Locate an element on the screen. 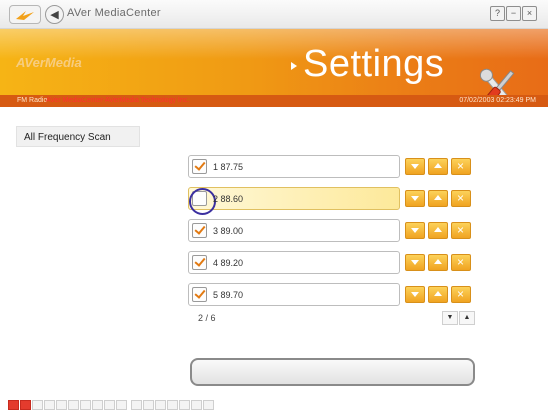 The width and height of the screenshot is (548, 415). title-bar: ◀ AVer MediaCenter ? − × is located at coordinates (274, 14).